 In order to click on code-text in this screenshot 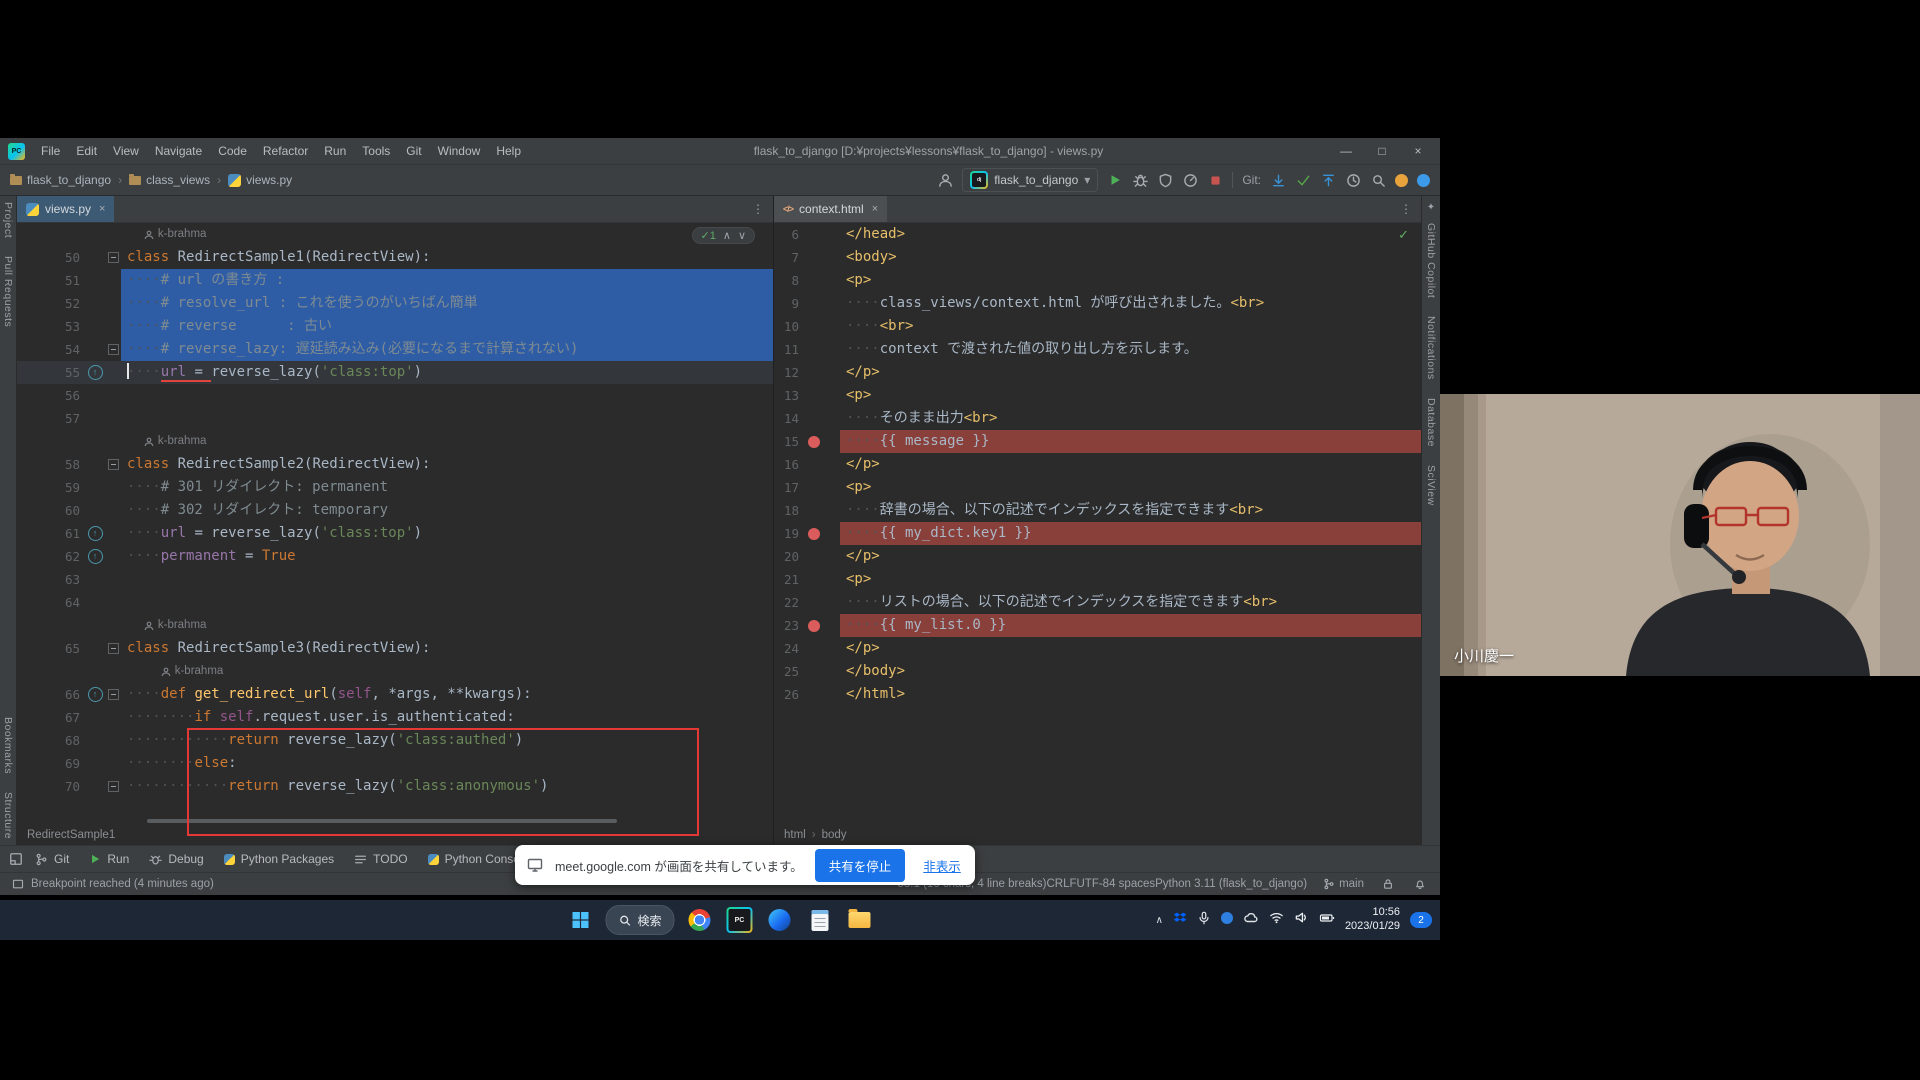, I will do `click(447, 395)`.